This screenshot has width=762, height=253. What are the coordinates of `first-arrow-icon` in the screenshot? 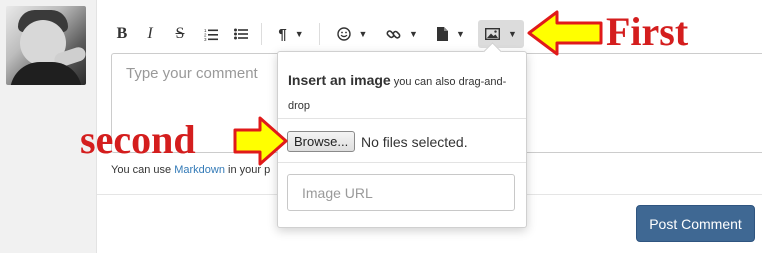 It's located at (565, 33).